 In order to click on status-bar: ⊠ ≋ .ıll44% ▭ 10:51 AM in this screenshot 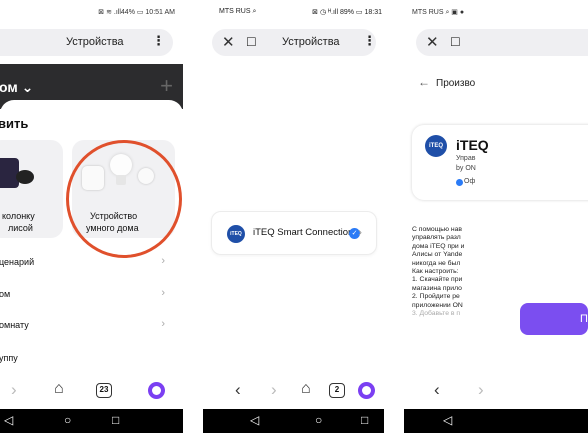, I will do `click(91, 11)`.